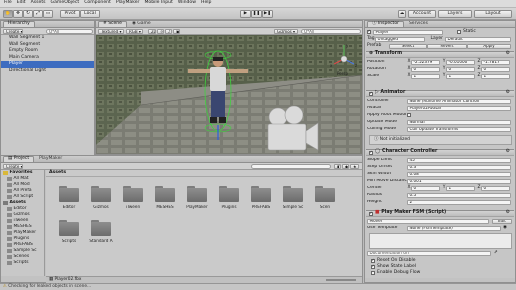 The height and width of the screenshot is (290, 516). I want to click on menu-item: Mobile Input, so click(158, 3).